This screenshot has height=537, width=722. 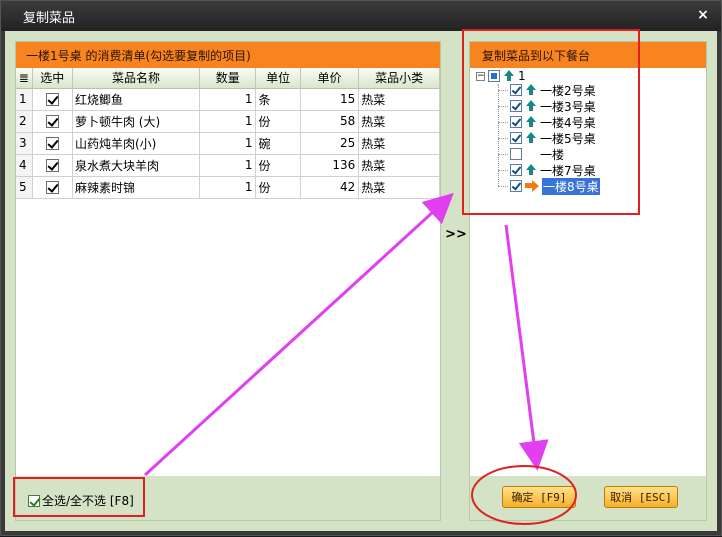 I want to click on title-bar: 复制菜品 ×, so click(x=361, y=16).